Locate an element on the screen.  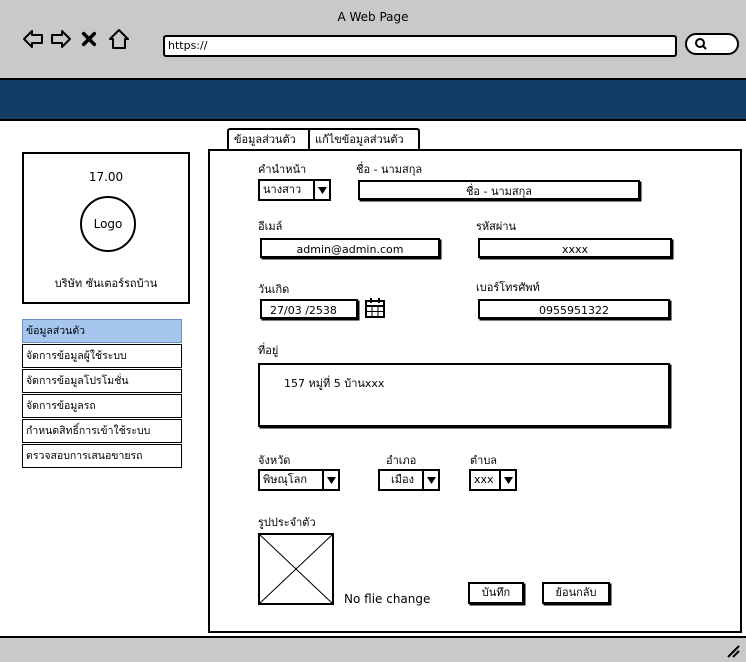
resize-grip-icon is located at coordinates (732, 650).